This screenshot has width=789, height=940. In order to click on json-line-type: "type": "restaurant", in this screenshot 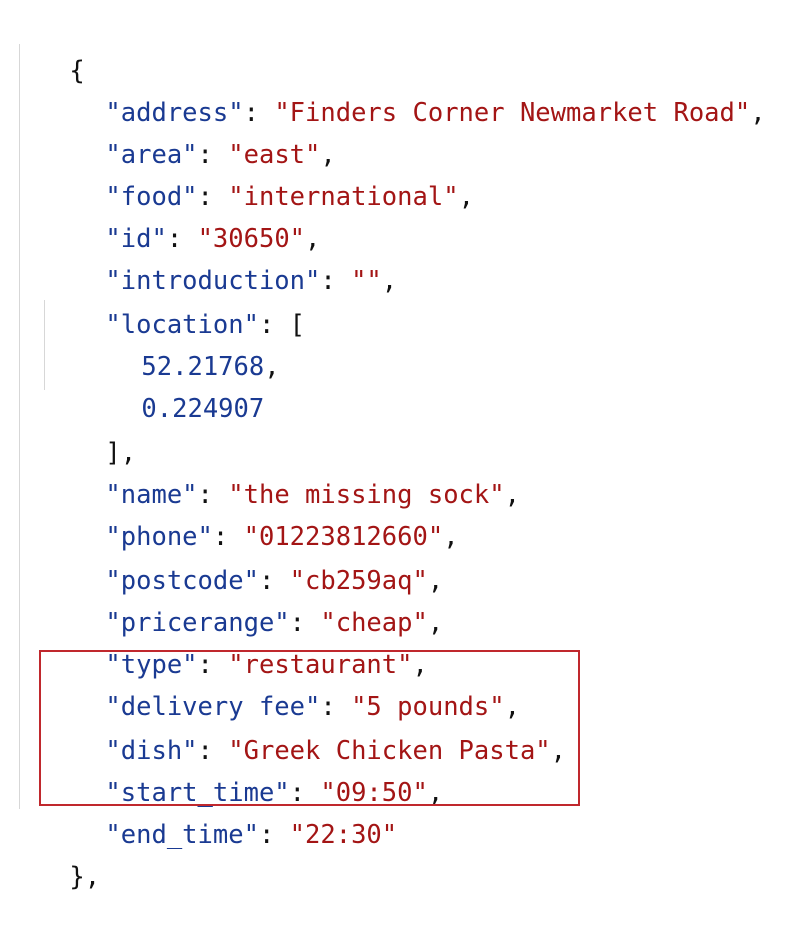, I will do `click(266, 665)`.